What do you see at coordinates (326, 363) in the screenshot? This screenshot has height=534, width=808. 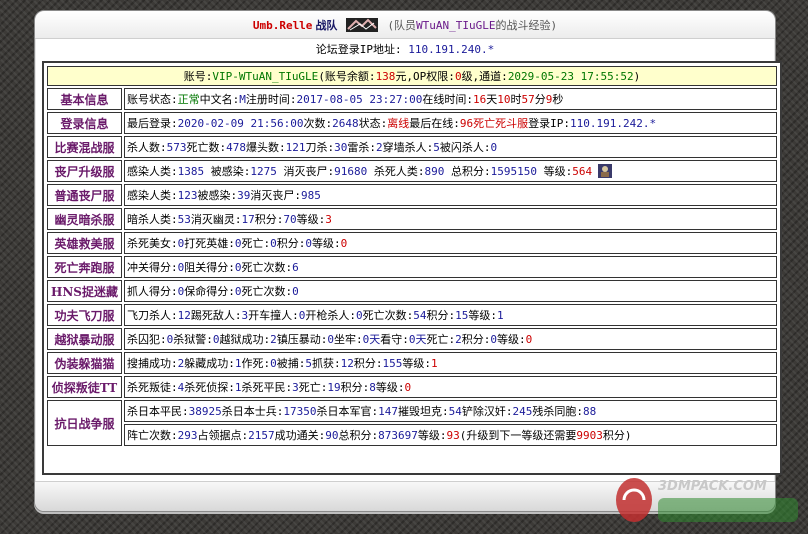 I see `stat-key: 抓获:` at bounding box center [326, 363].